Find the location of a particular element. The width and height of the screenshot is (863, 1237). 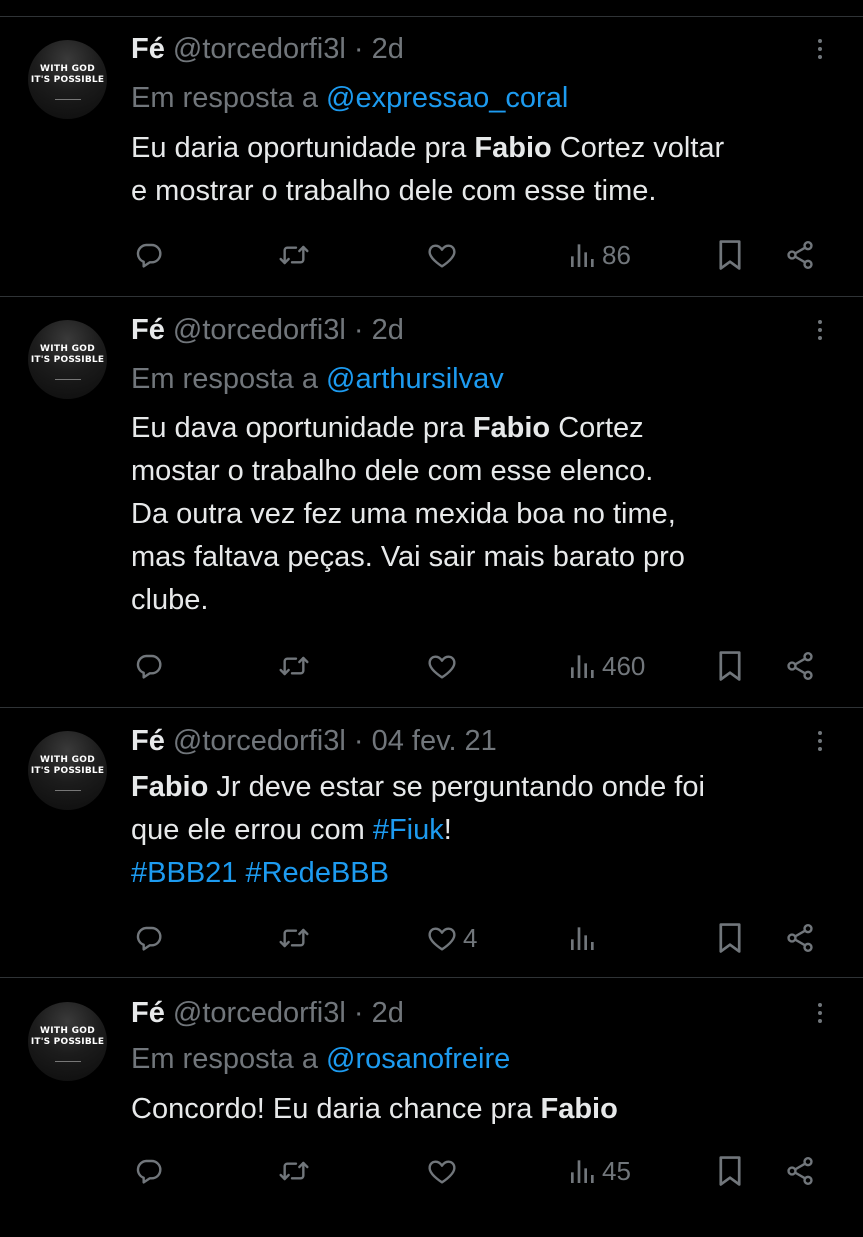

hashtag-link: #Fiuk is located at coordinates (408, 830).